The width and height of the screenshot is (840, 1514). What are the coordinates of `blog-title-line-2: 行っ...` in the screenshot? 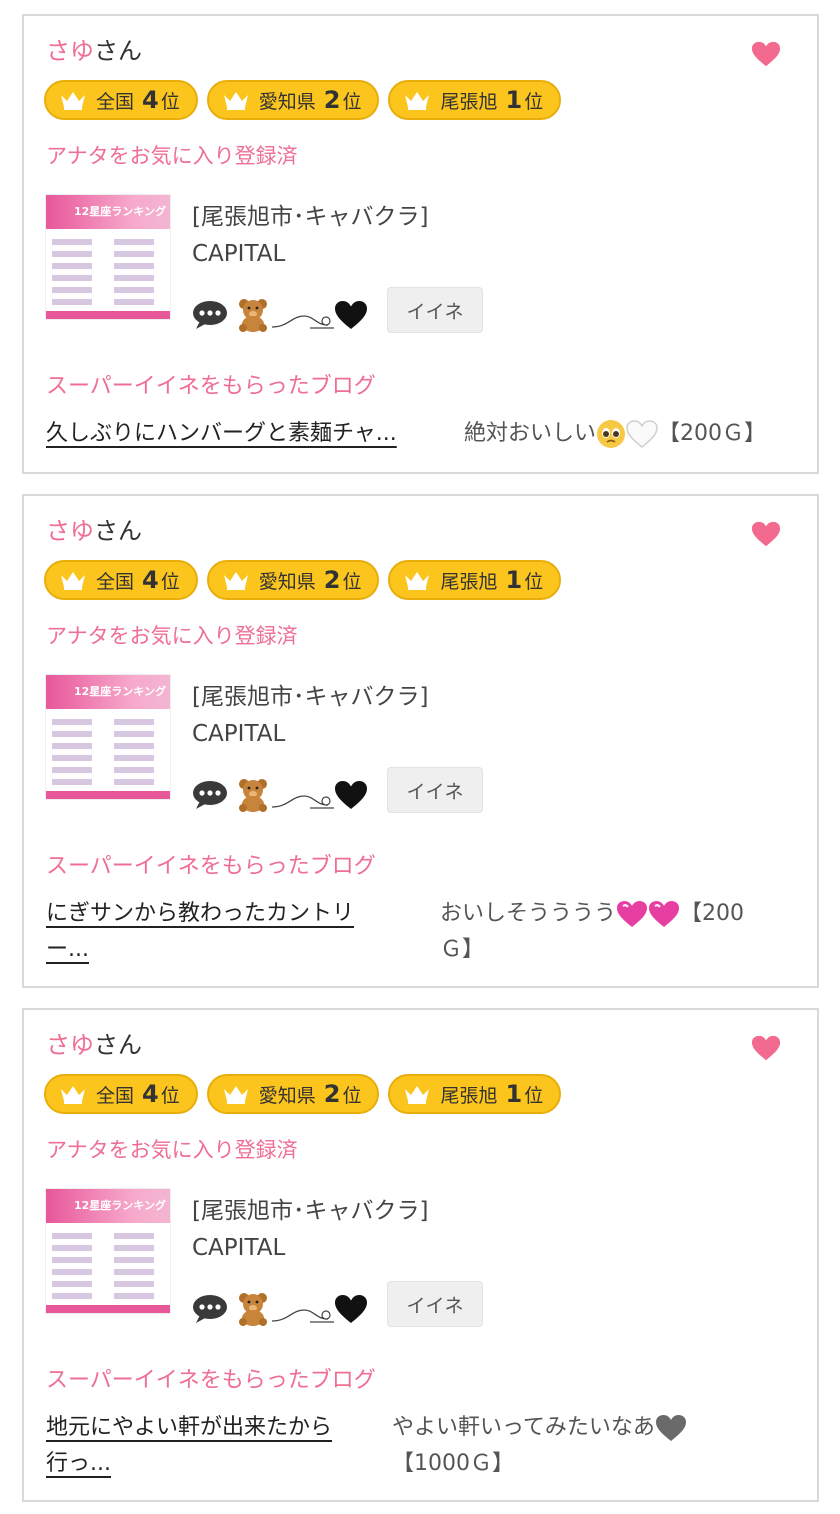 It's located at (189, 1464).